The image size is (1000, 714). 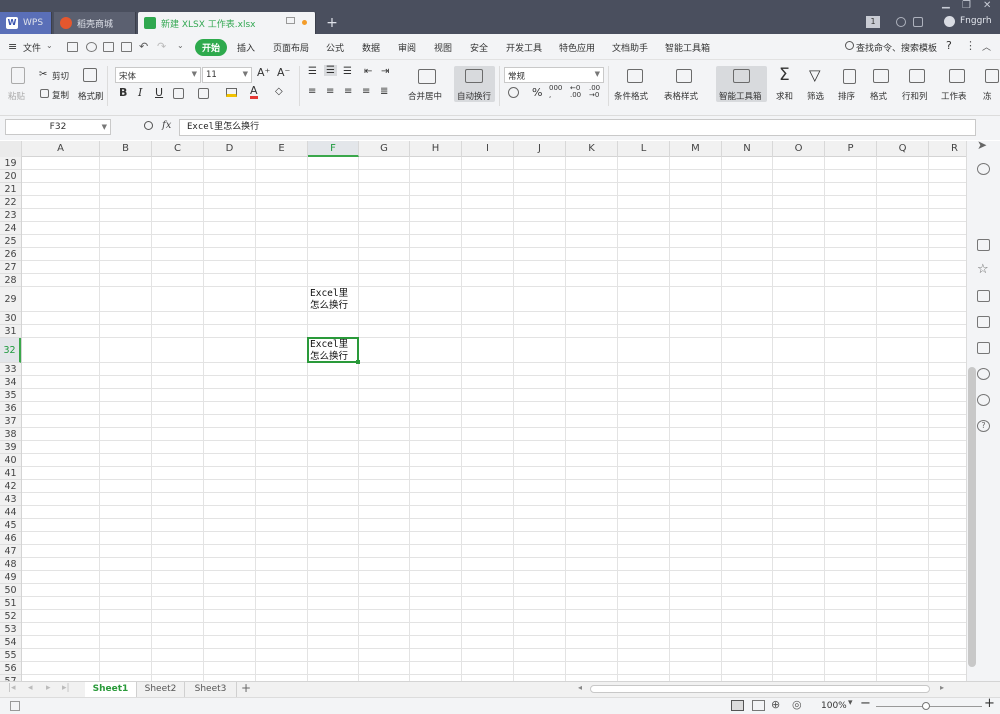 I want to click on conditional-format-icon, so click(x=635, y=76).